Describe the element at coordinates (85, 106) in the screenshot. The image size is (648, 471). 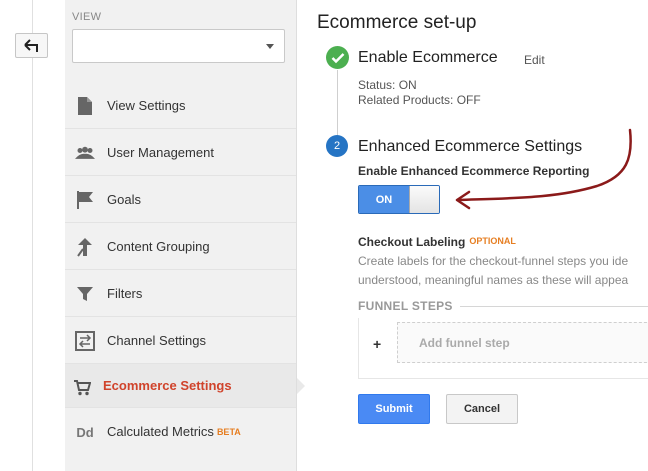
I see `document-icon` at that location.